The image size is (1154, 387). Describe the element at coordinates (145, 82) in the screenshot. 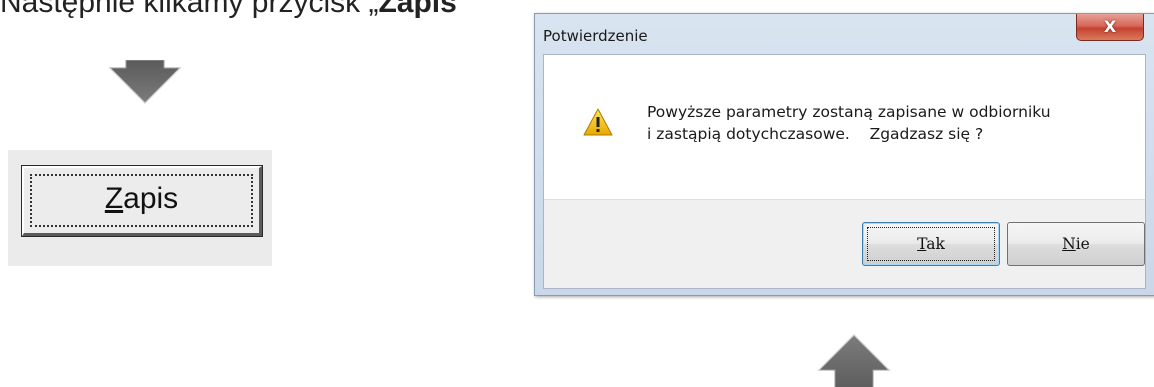

I see `arrow-down-icon` at that location.